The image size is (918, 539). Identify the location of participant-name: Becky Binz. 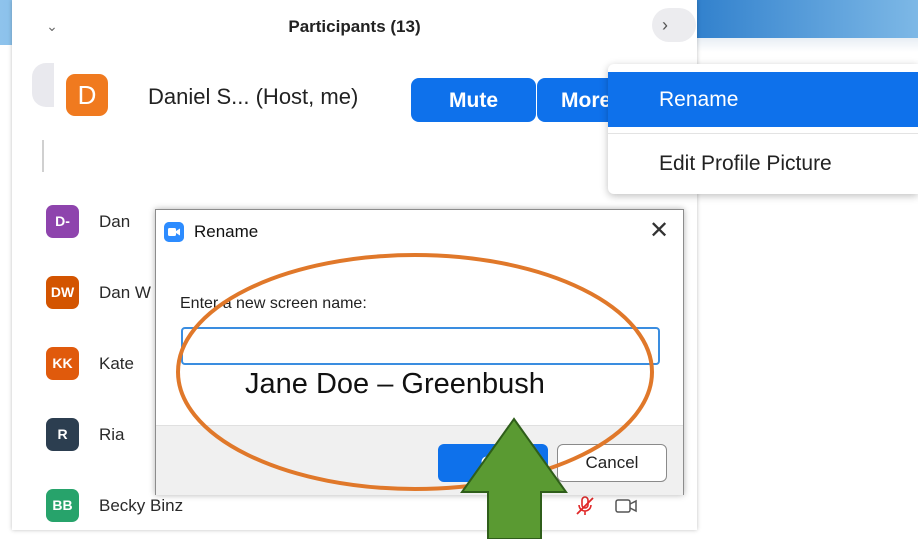
(141, 505).